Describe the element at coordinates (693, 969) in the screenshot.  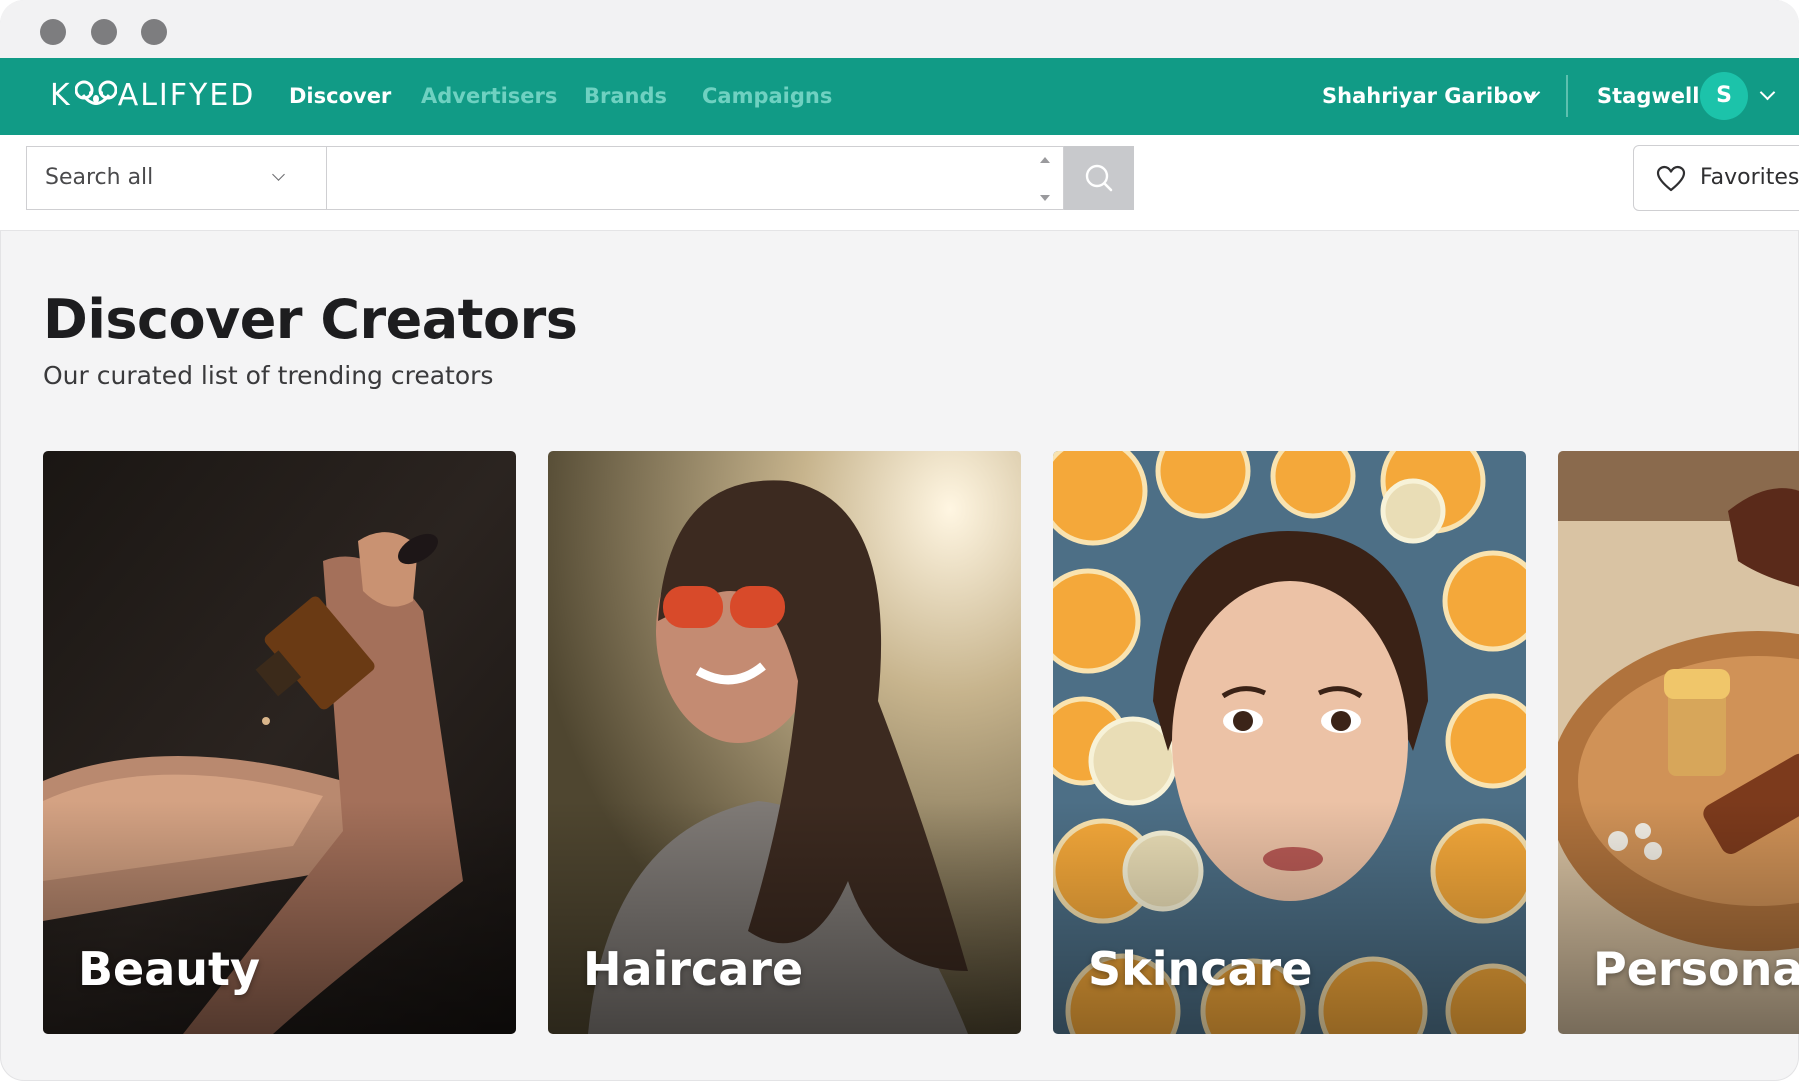
I see `category-label: Haircare` at that location.